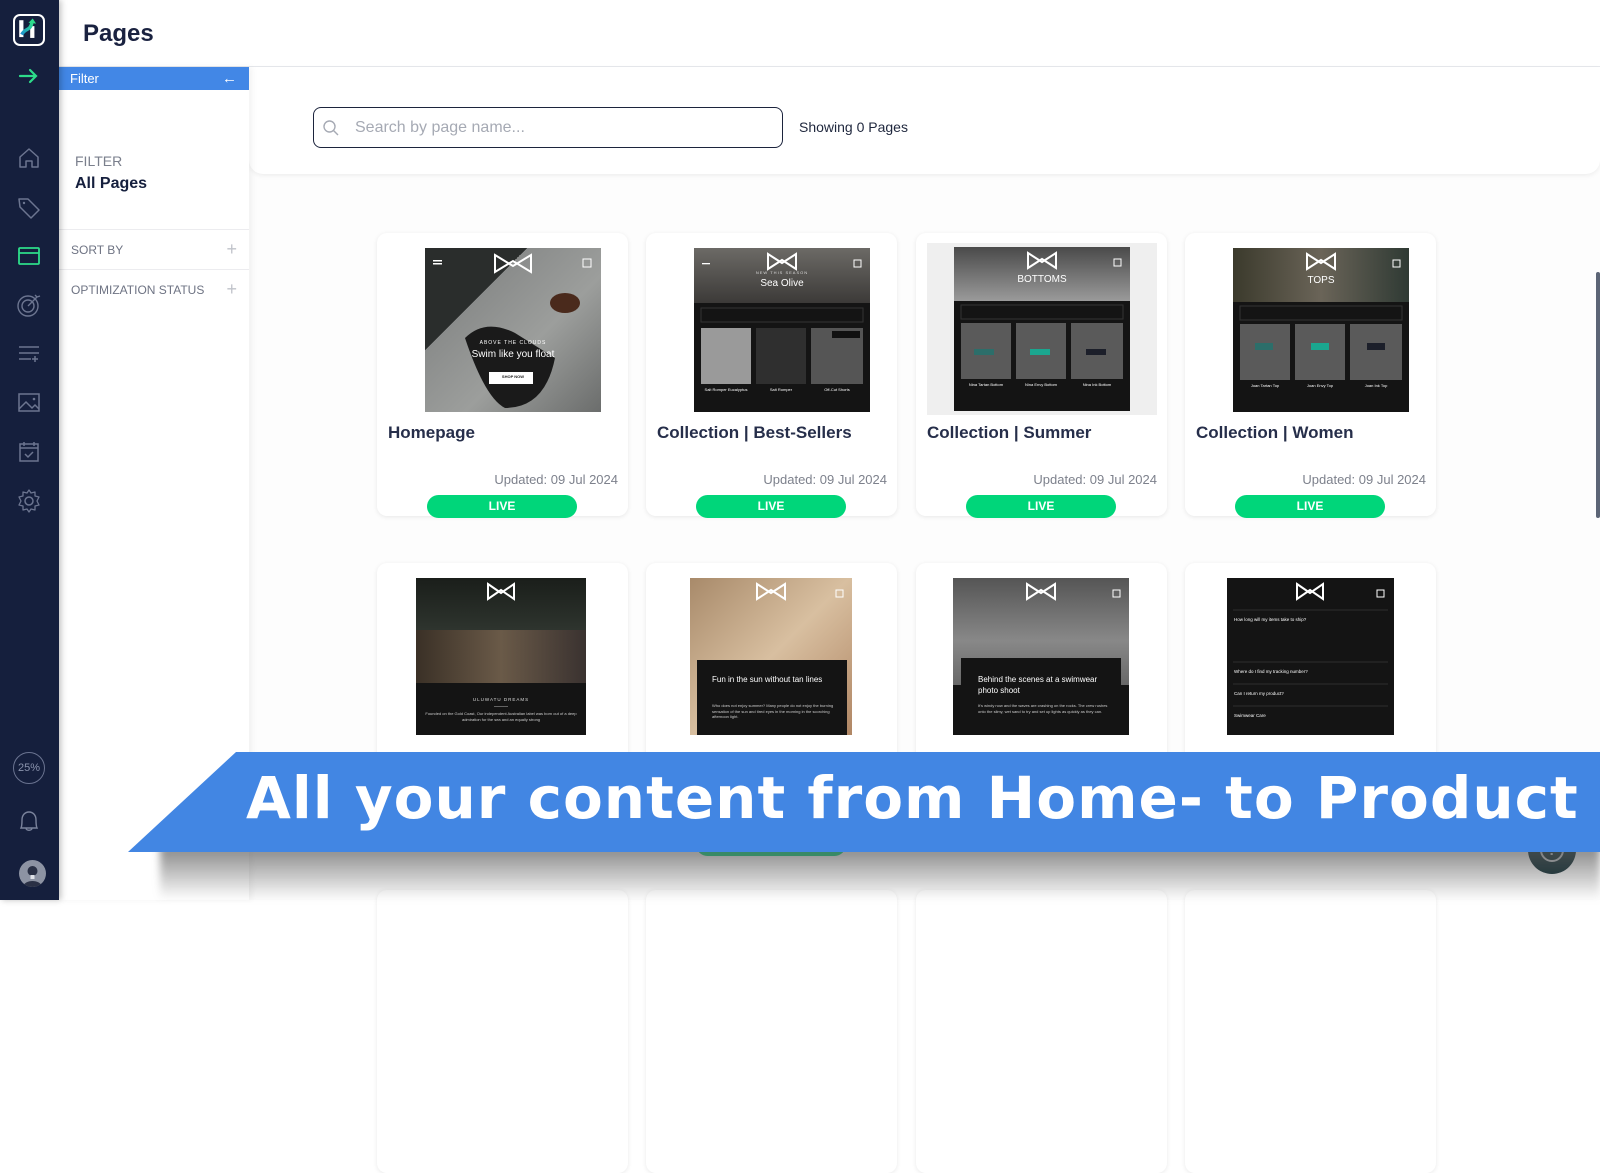  Describe the element at coordinates (32, 873) in the screenshot. I see `user-avatar` at that location.